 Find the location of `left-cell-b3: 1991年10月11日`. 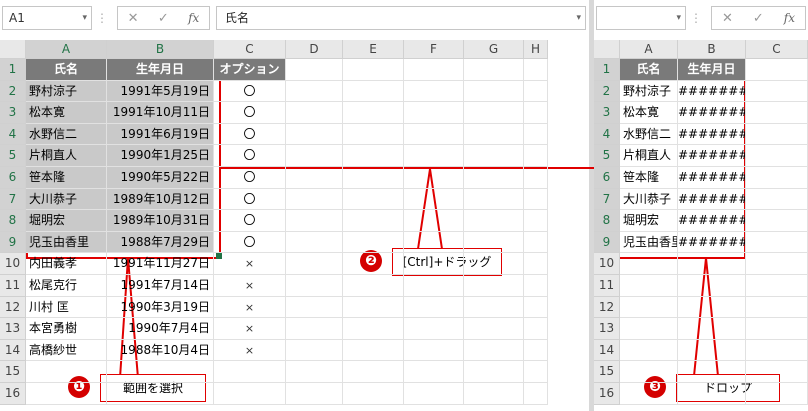

left-cell-b3: 1991年10月11日 is located at coordinates (160, 113).